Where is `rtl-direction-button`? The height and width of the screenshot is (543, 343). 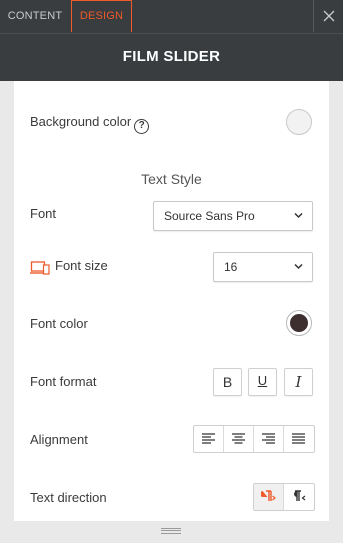
rtl-direction-button is located at coordinates (299, 497).